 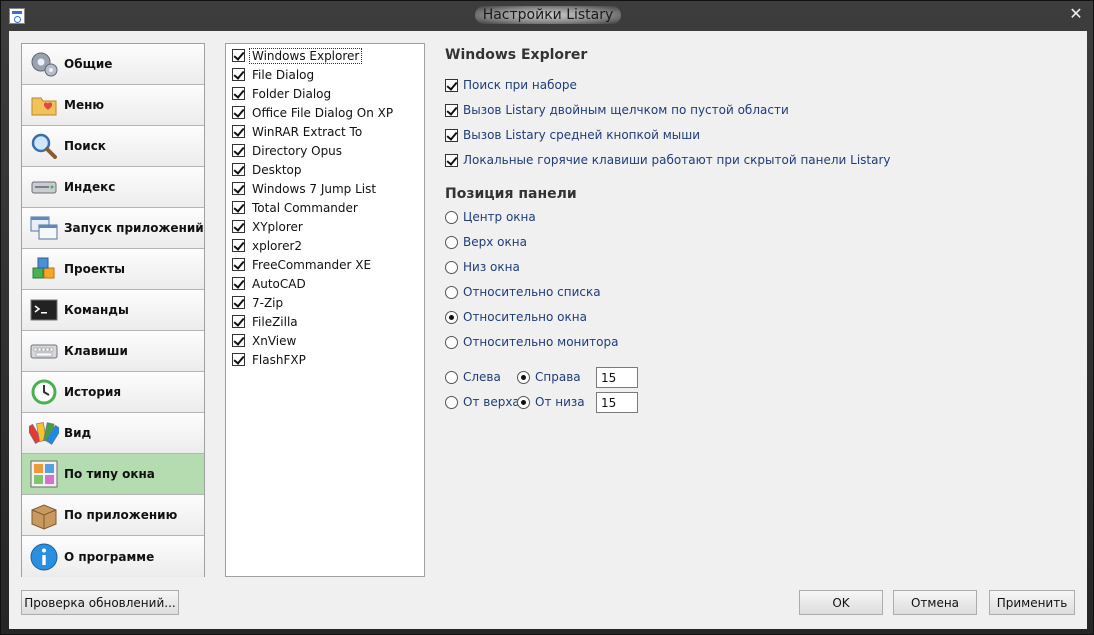 I want to click on sidebar-item-2: Поиск, so click(x=113, y=146).